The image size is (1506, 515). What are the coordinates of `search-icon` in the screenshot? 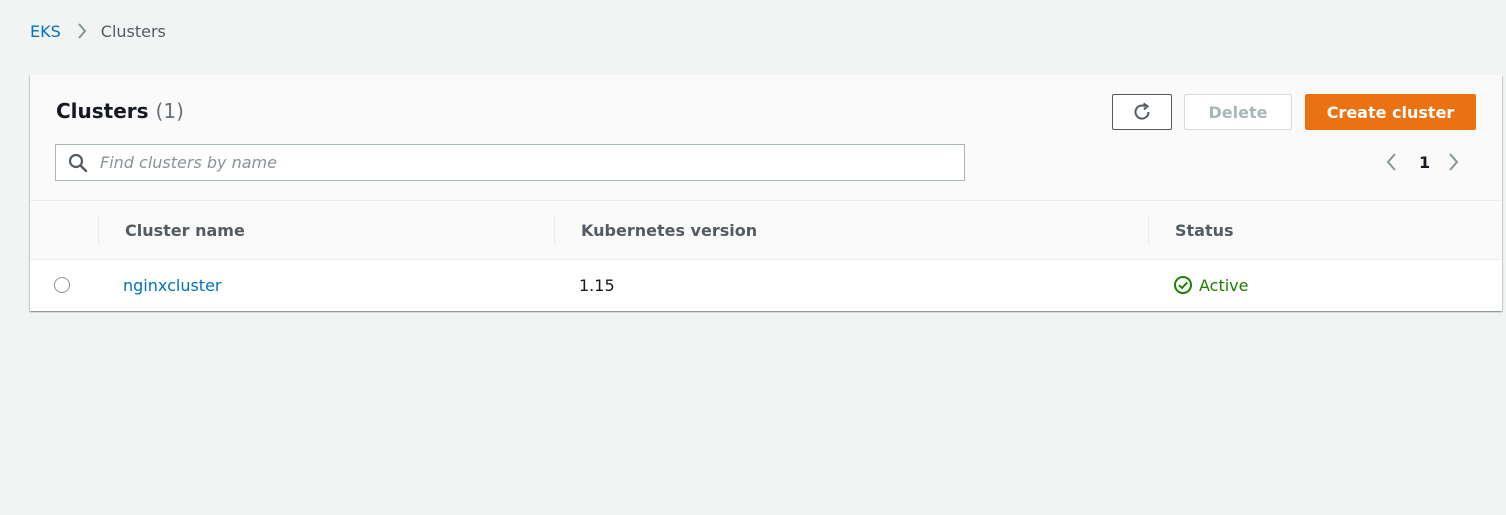 It's located at (78, 163).